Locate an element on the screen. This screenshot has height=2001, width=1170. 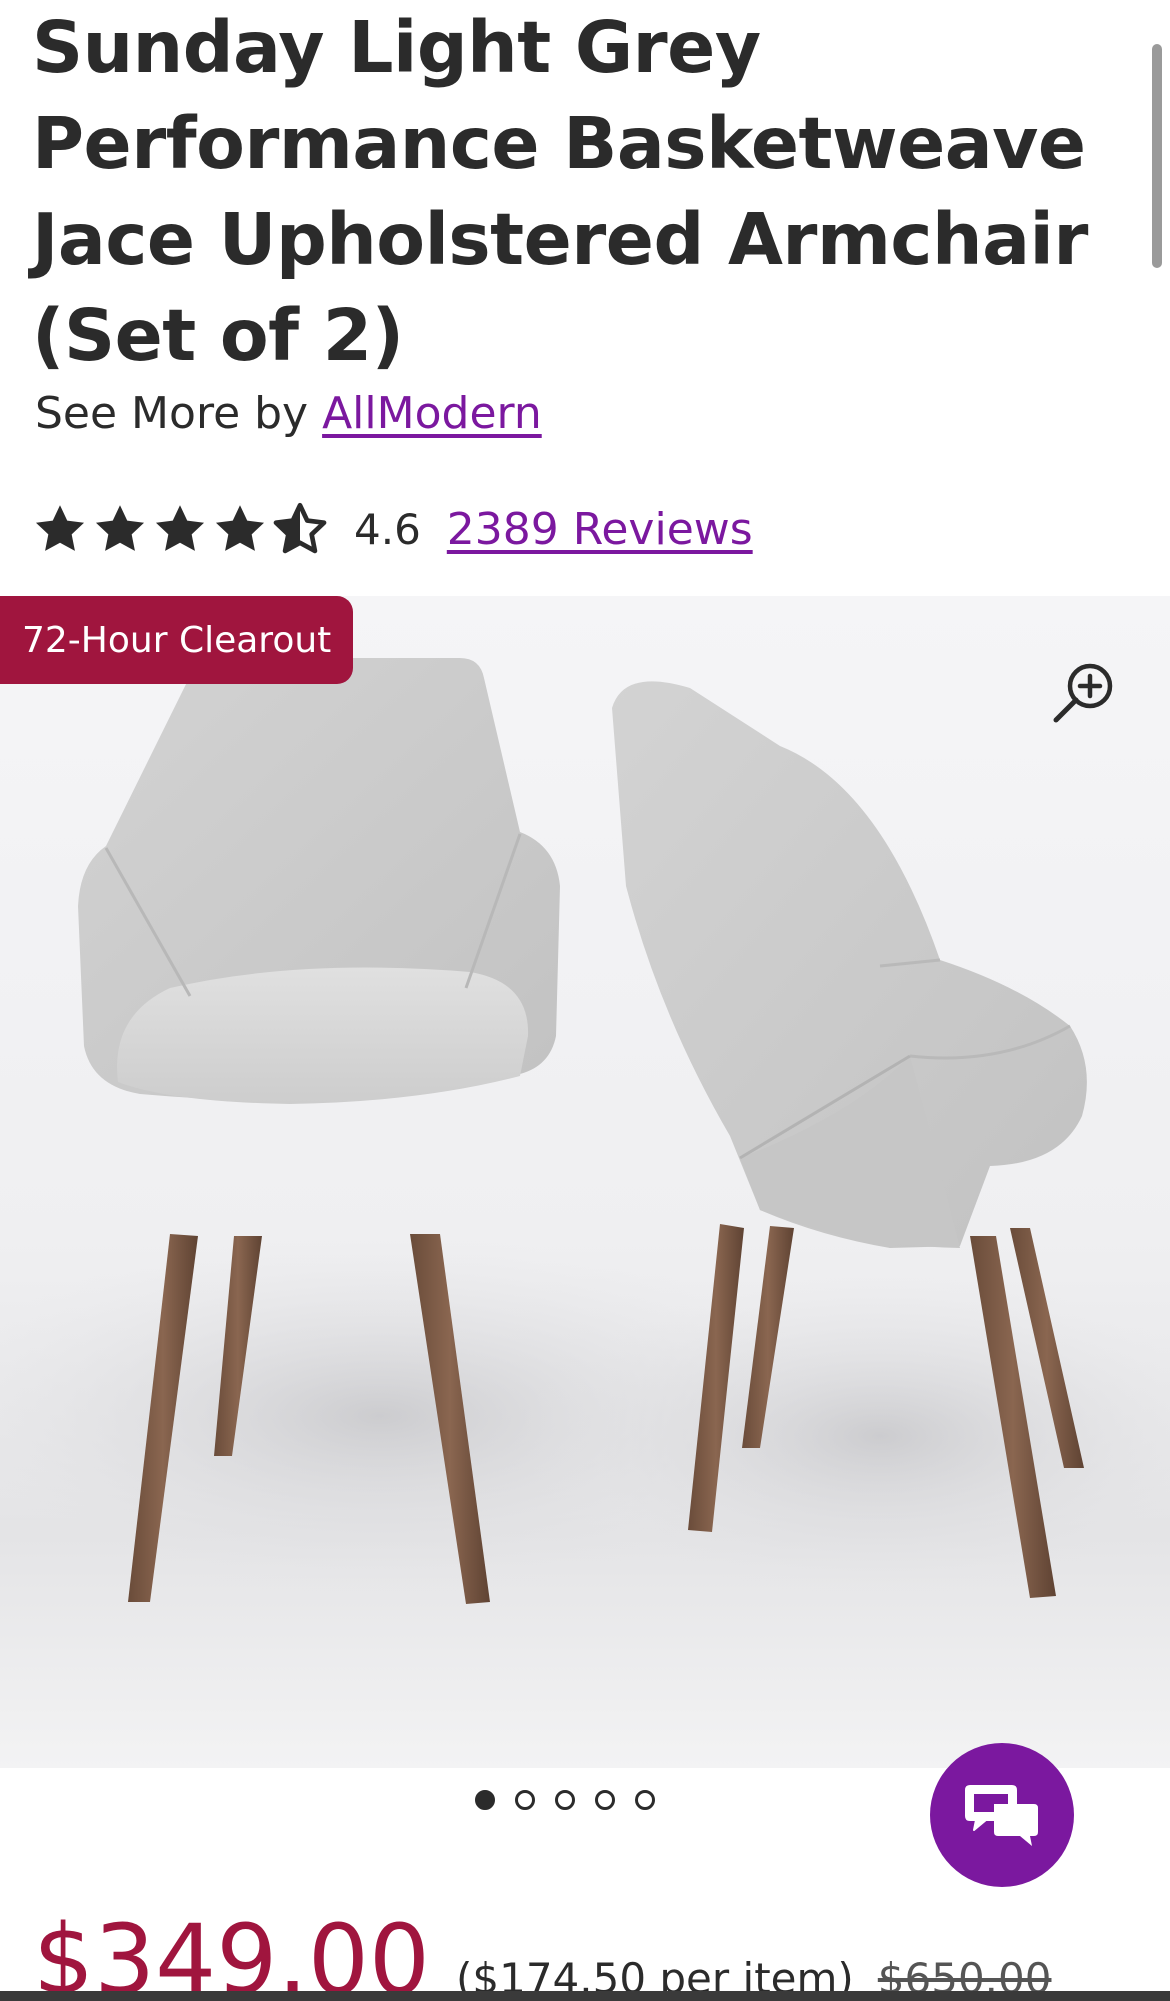
scrollbar is located at coordinates (1157, 156).